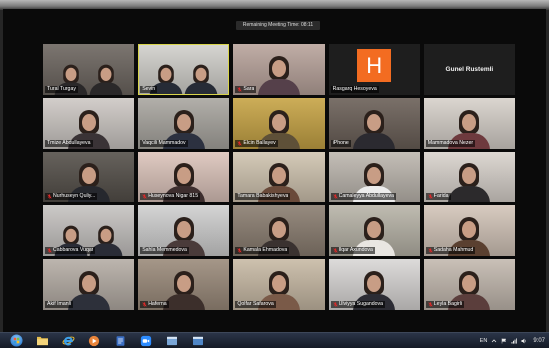 The width and height of the screenshot is (549, 348). What do you see at coordinates (89, 69) in the screenshot?
I see `participant-tile: Tural Turgay` at bounding box center [89, 69].